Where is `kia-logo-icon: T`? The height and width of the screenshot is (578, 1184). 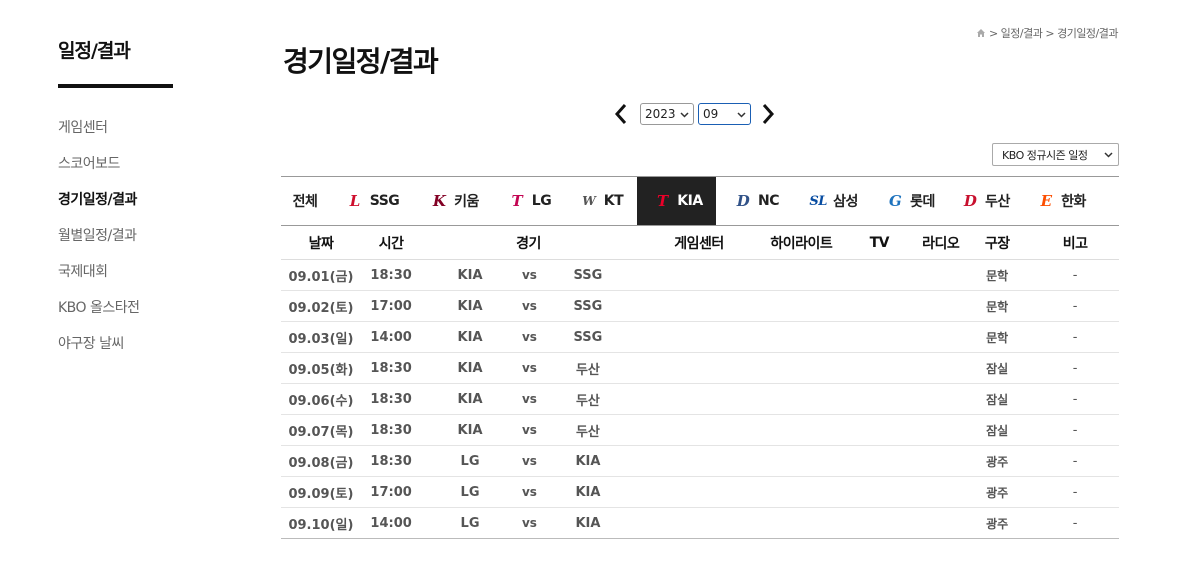 kia-logo-icon: T is located at coordinates (662, 201).